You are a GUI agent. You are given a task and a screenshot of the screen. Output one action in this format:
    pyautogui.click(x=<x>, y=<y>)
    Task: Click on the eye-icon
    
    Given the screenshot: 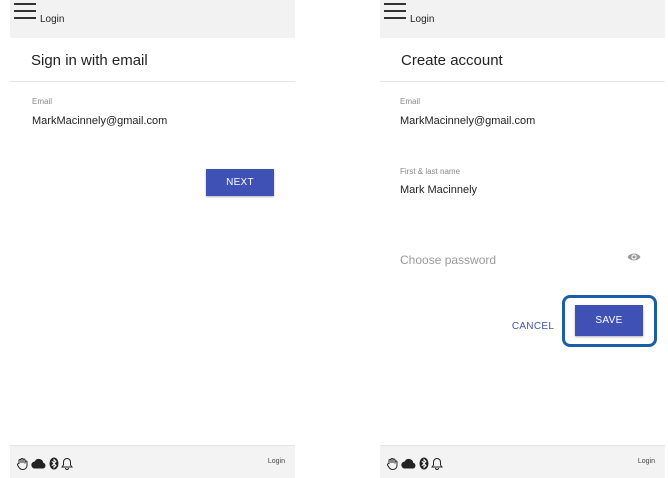 What is the action you would take?
    pyautogui.click(x=634, y=257)
    